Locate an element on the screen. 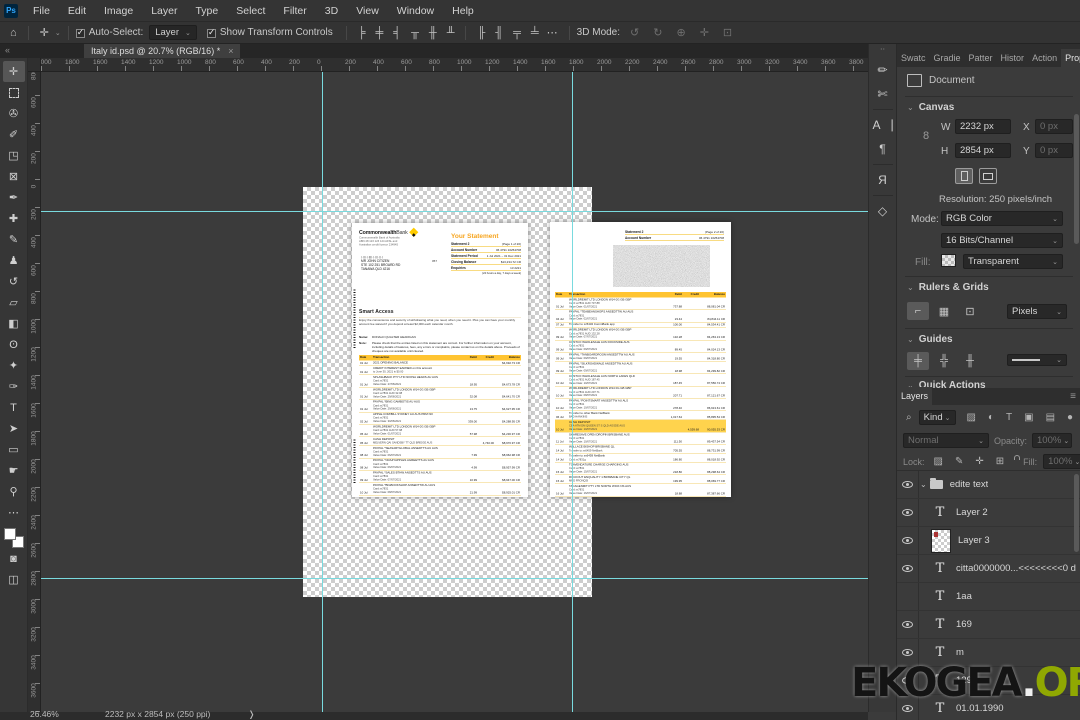 The image size is (1080, 720). crop-tool: ◳ is located at coordinates (14, 155).